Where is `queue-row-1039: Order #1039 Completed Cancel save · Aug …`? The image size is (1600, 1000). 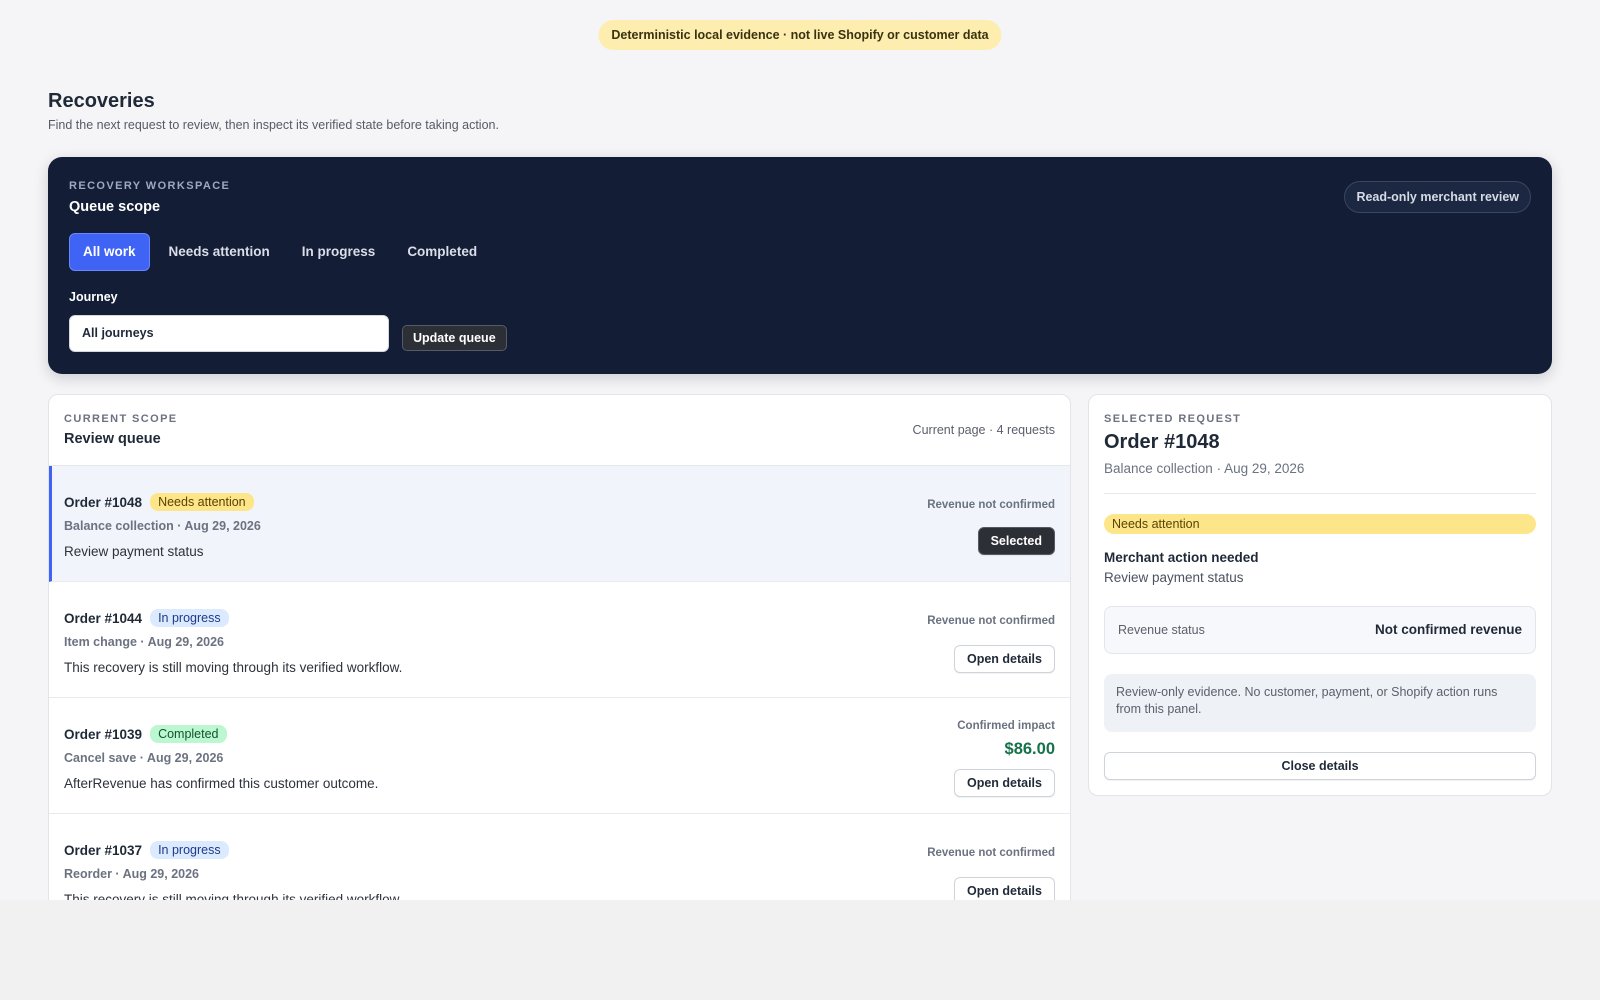
queue-row-1039: Order #1039 Completed Cancel save · Aug … is located at coordinates (559, 756).